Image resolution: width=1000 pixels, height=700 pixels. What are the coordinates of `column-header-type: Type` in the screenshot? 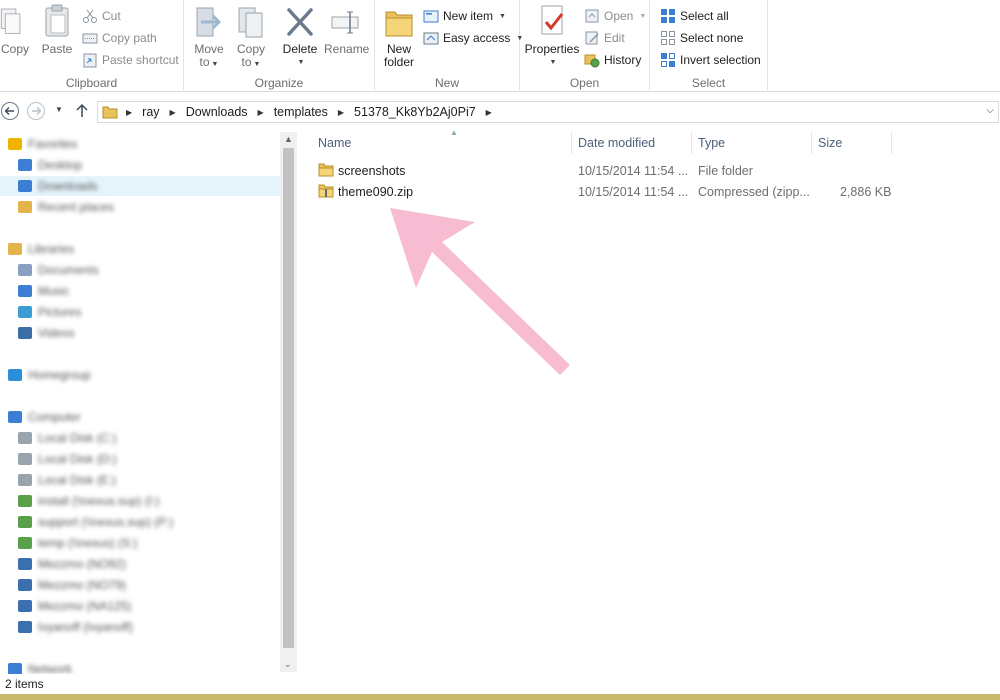 It's located at (752, 143).